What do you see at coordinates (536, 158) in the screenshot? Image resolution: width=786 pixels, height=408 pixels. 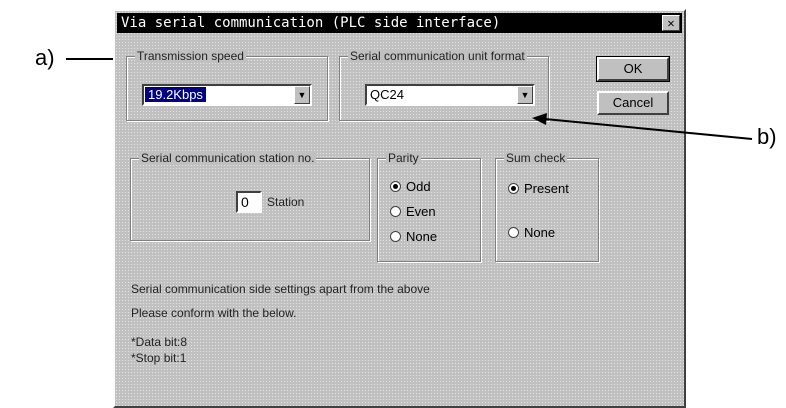 I see `sum-check-legend: Sum check` at bounding box center [536, 158].